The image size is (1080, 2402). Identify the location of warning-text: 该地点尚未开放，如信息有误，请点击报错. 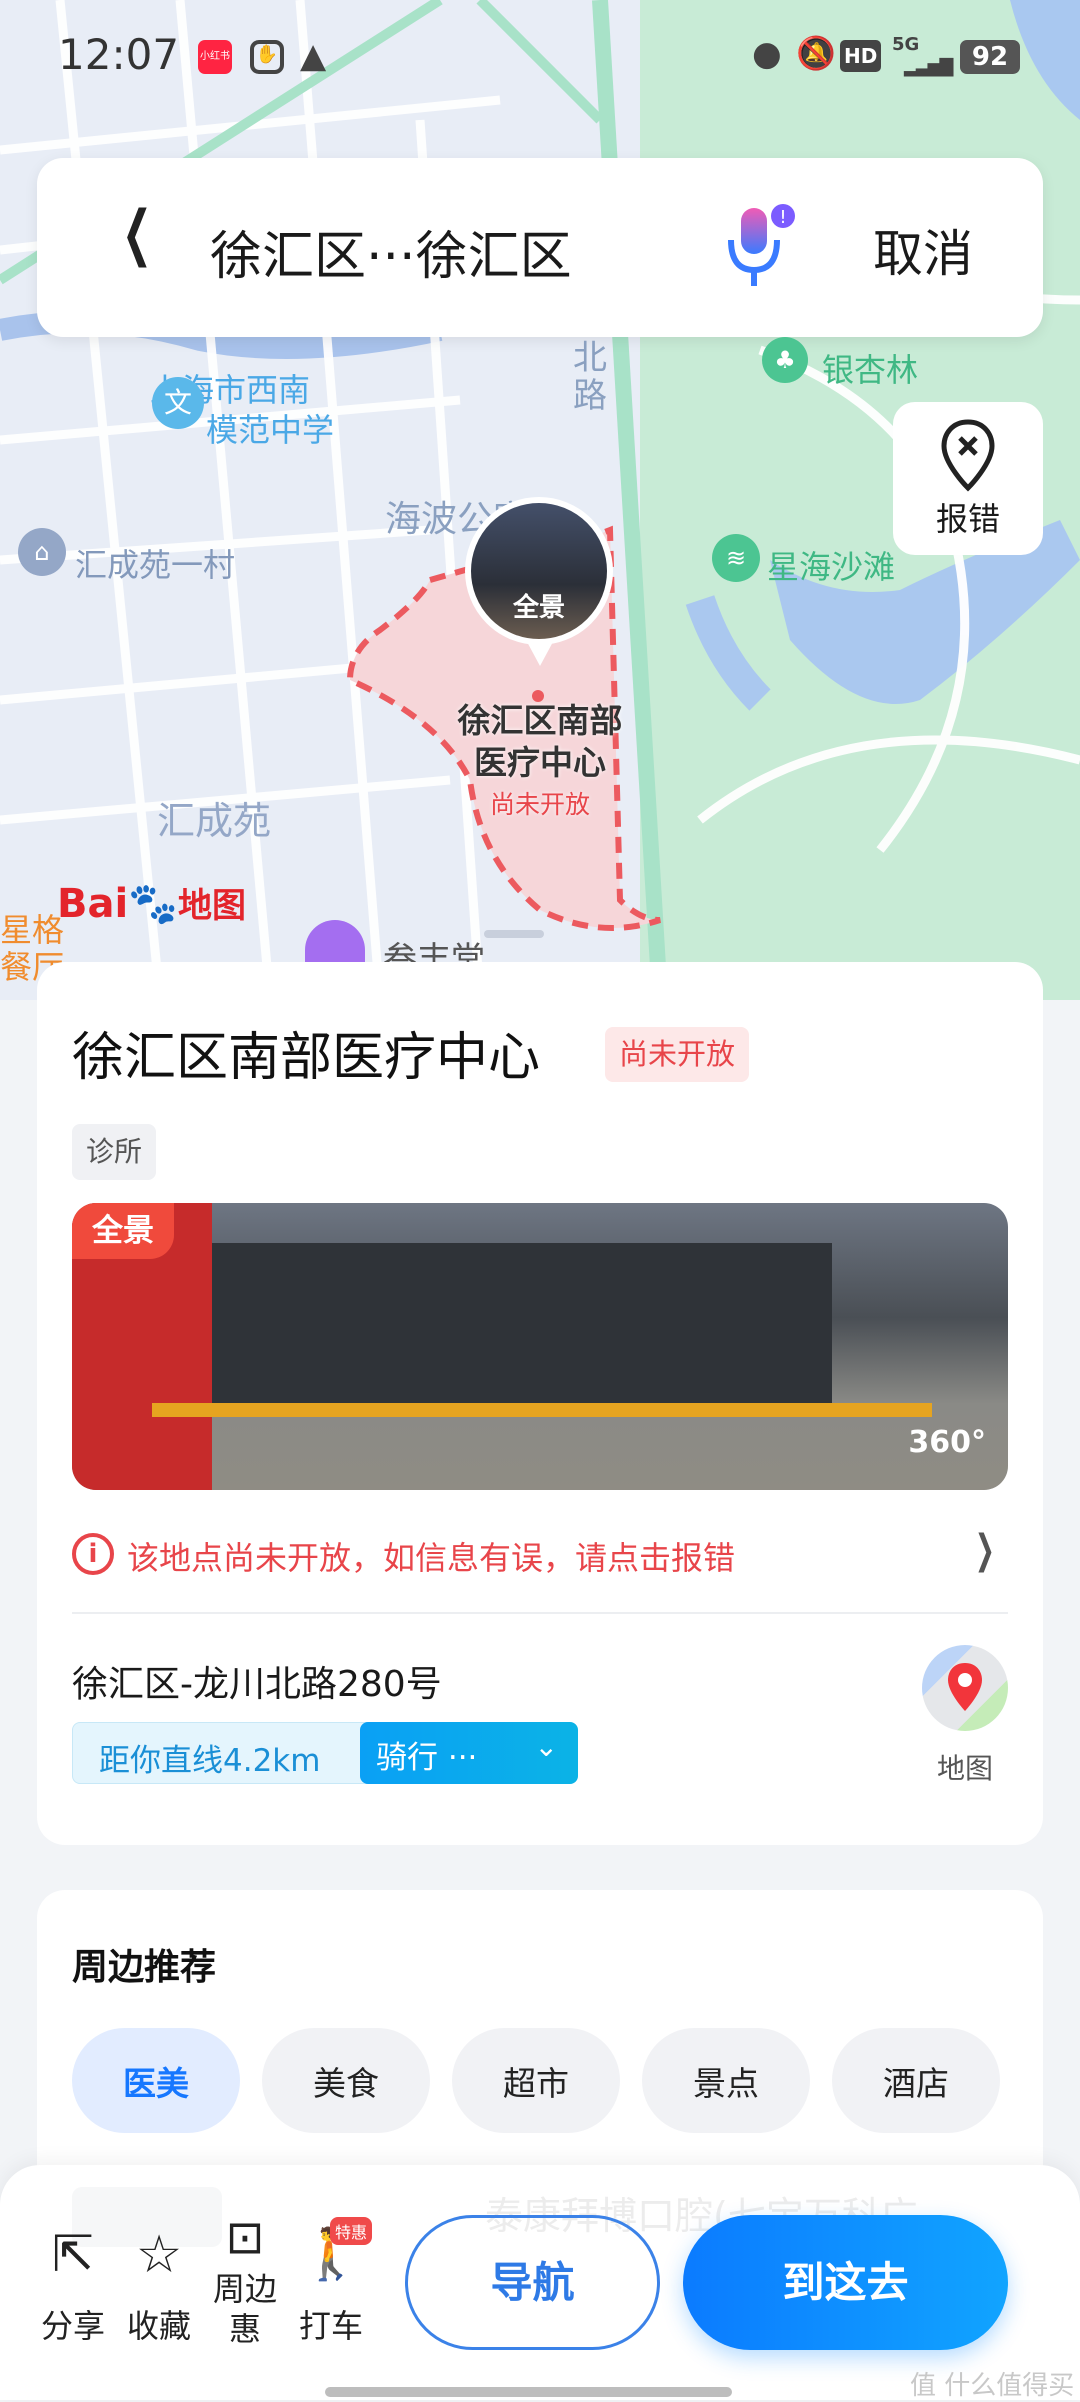
(431, 1558).